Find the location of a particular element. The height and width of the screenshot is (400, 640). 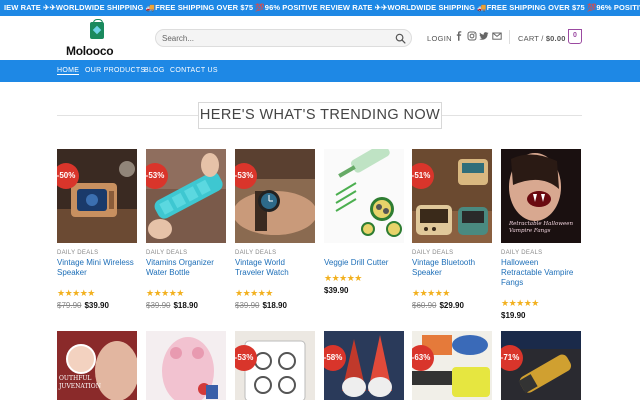

product-name: Vintage Mini Wireless Speaker is located at coordinates (97, 273).